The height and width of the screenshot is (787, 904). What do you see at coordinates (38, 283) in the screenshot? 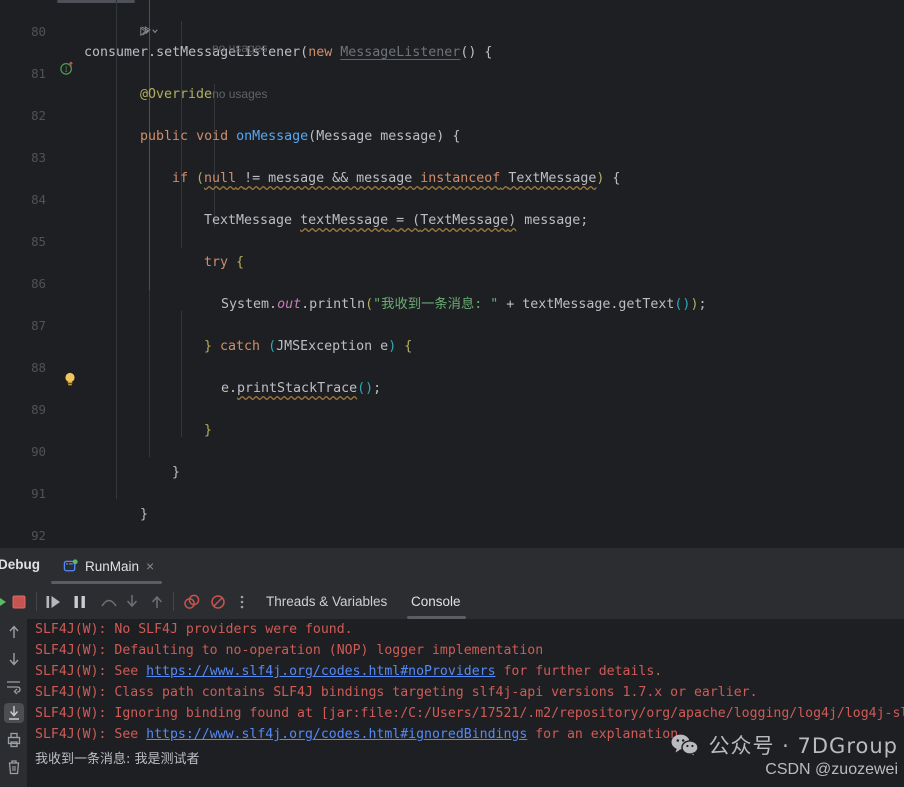
I see `line-number: 86` at bounding box center [38, 283].